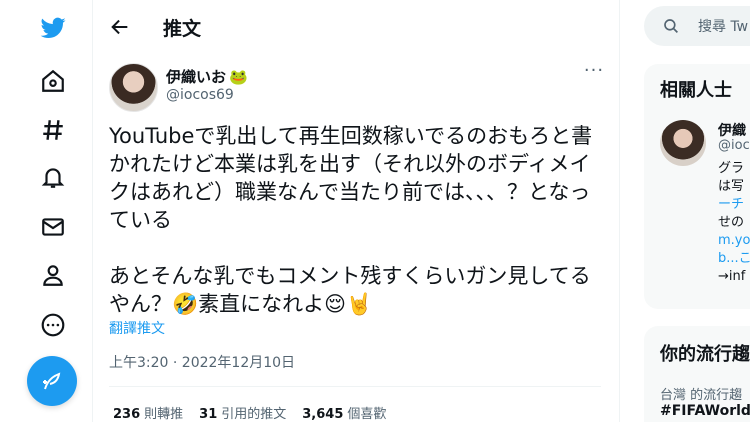 Image resolution: width=750 pixels, height=422 pixels. Describe the element at coordinates (734, 241) in the screenshot. I see `bio-link: m.yo` at that location.